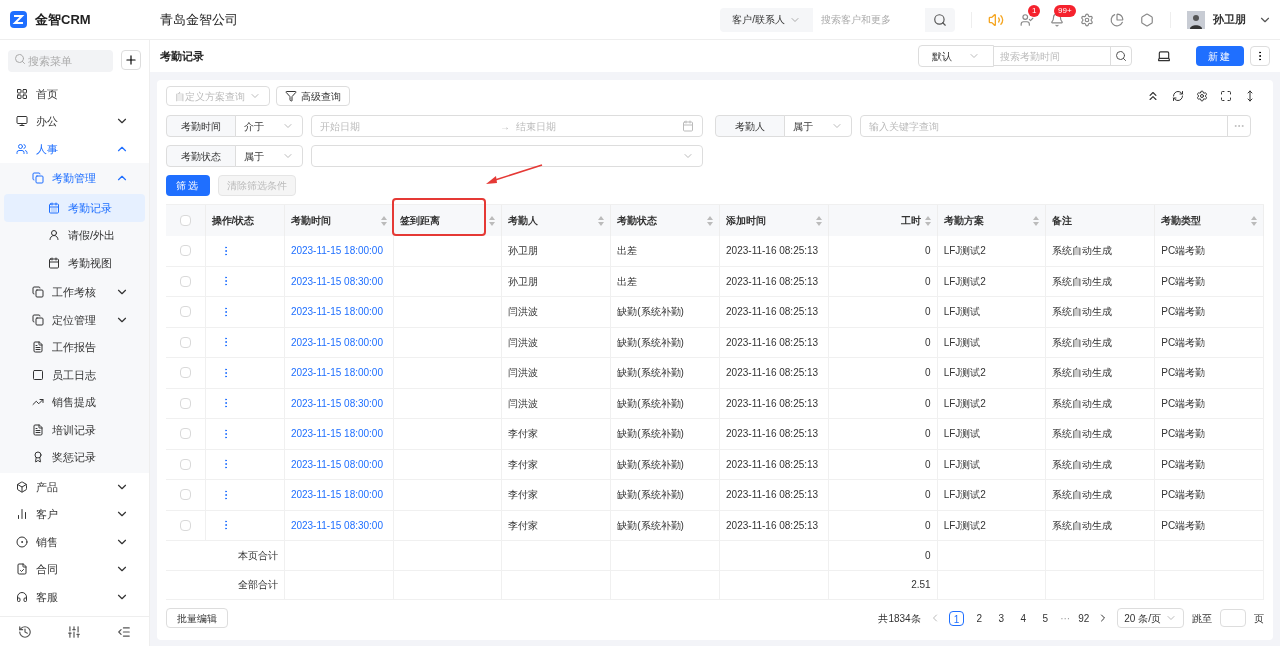 This screenshot has width=1280, height=646. What do you see at coordinates (74, 292) in the screenshot?
I see `sidebar-item: 工作考核` at bounding box center [74, 292].